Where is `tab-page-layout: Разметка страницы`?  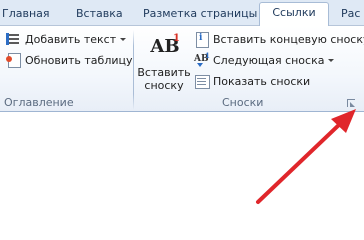
tab-page-layout: Разметка страницы is located at coordinates (200, 15).